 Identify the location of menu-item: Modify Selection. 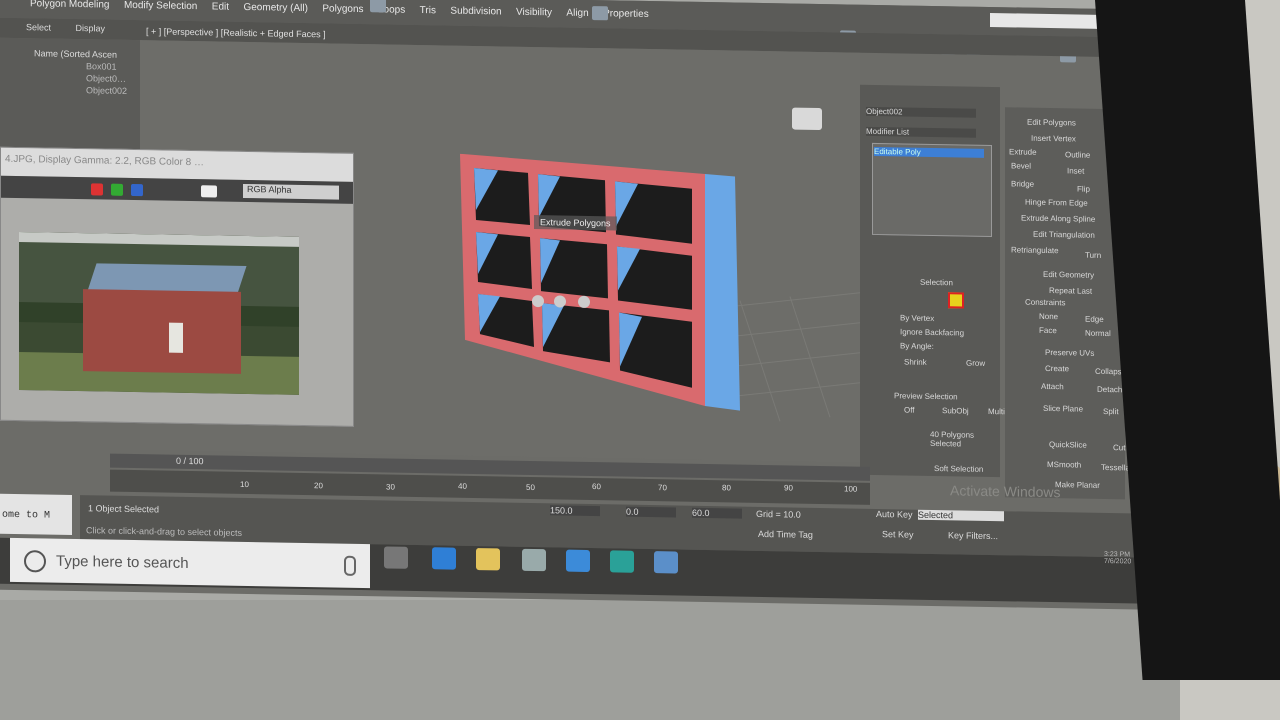
(160, 6).